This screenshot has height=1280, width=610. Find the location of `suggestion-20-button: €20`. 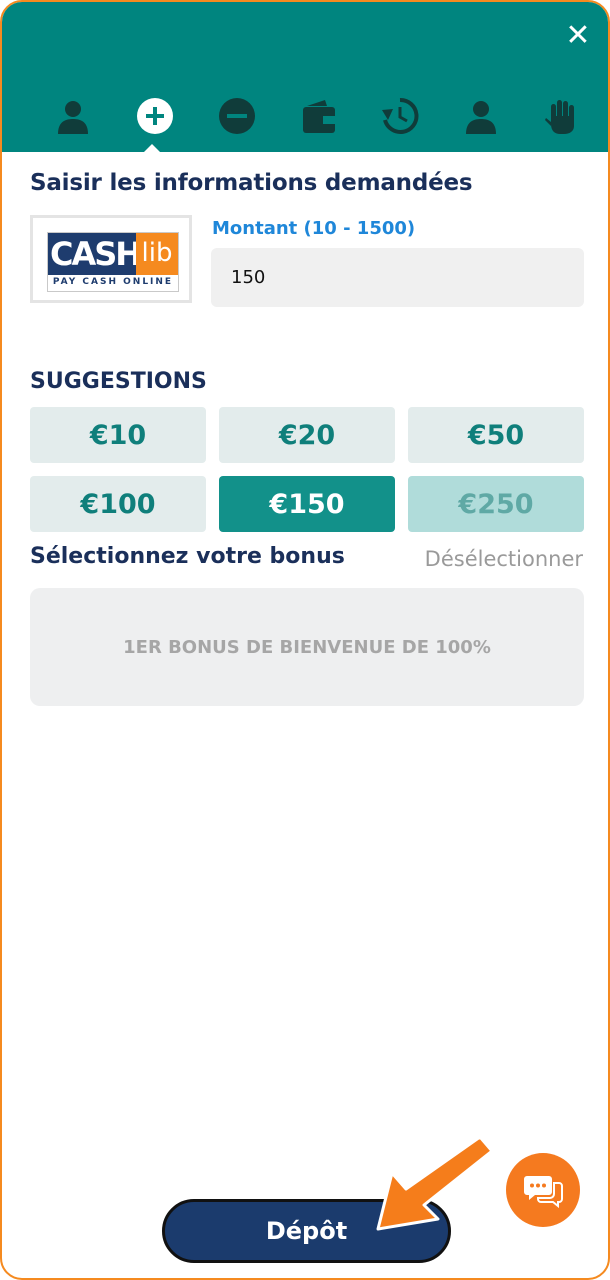

suggestion-20-button: €20 is located at coordinates (307, 435).